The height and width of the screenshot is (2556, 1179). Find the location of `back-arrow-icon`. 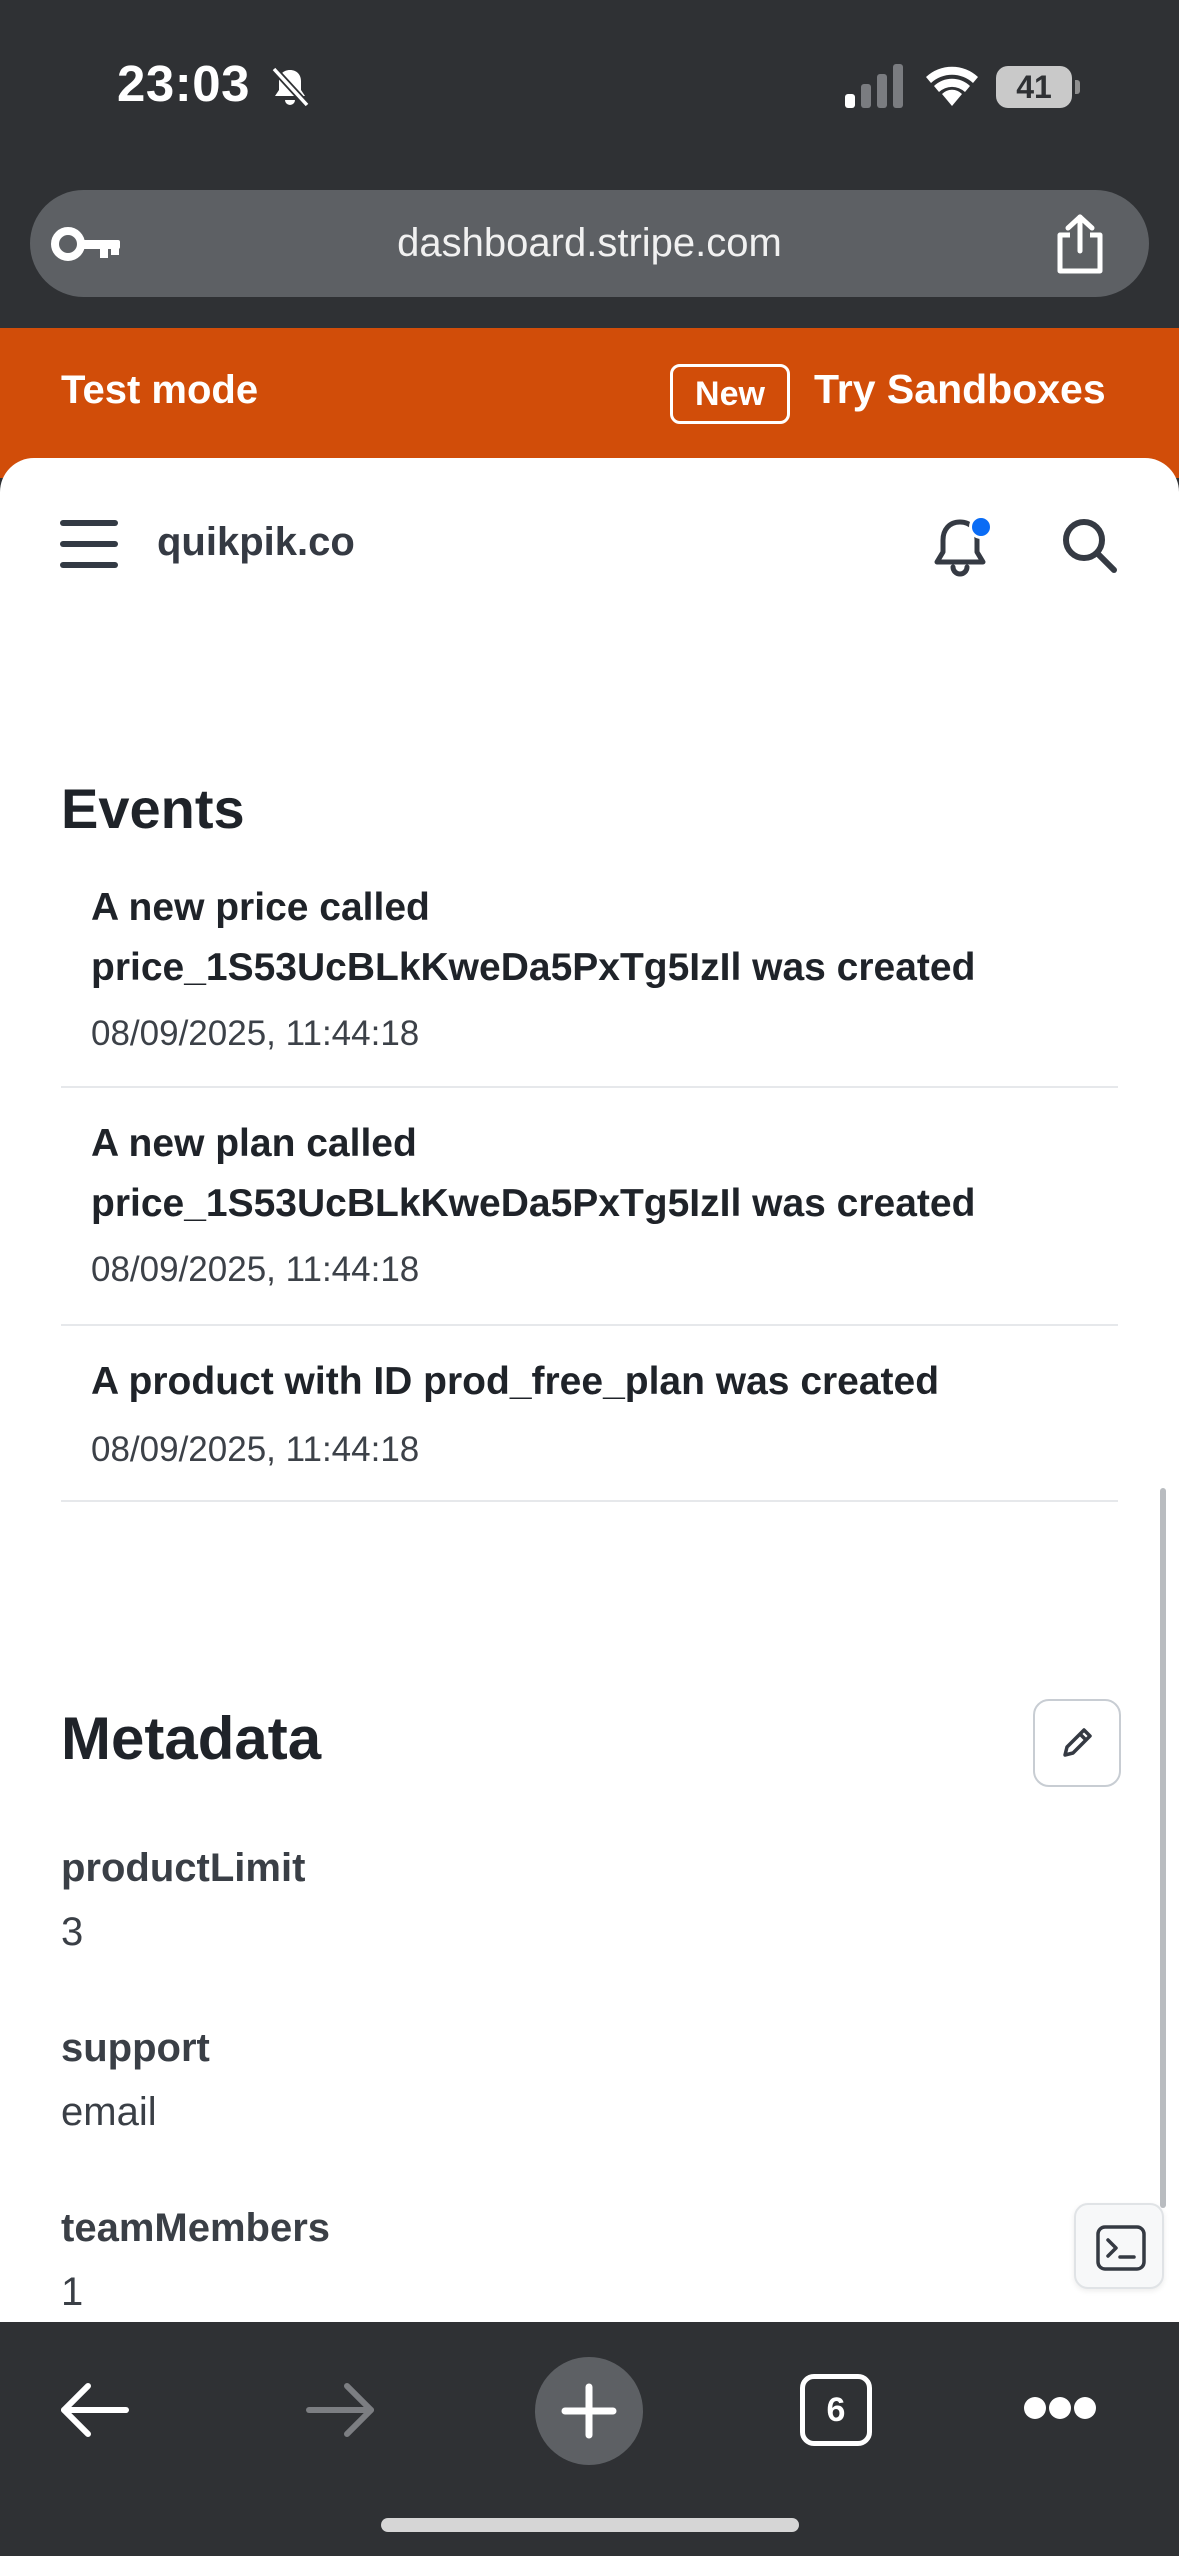

back-arrow-icon is located at coordinates (94, 2410).